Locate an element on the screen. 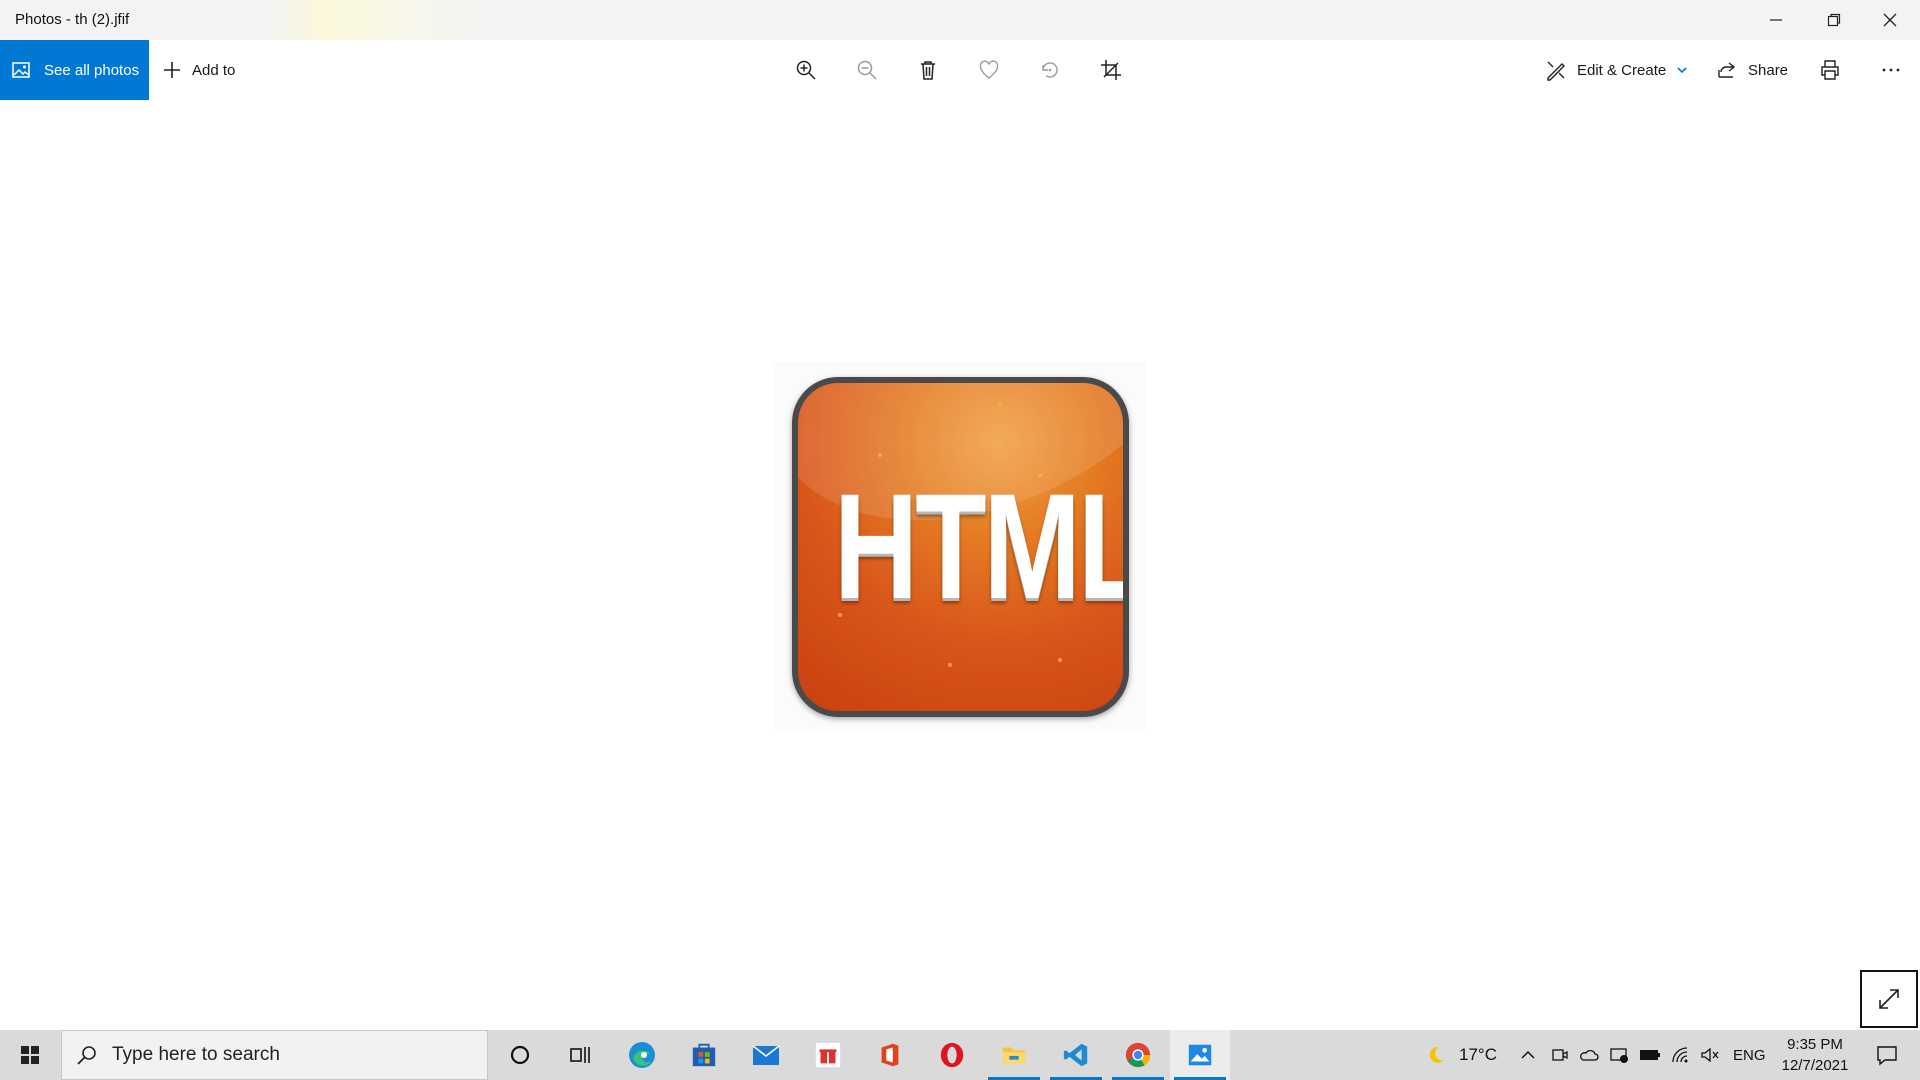 Image resolution: width=1920 pixels, height=1080 pixels. title-bar: Photos - th (2).jfif is located at coordinates (960, 20).